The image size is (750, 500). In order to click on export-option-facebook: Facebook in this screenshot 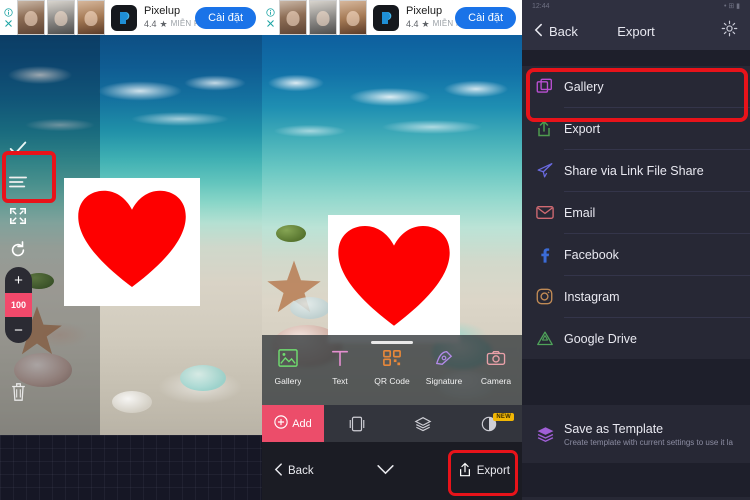, I will do `click(636, 254)`.